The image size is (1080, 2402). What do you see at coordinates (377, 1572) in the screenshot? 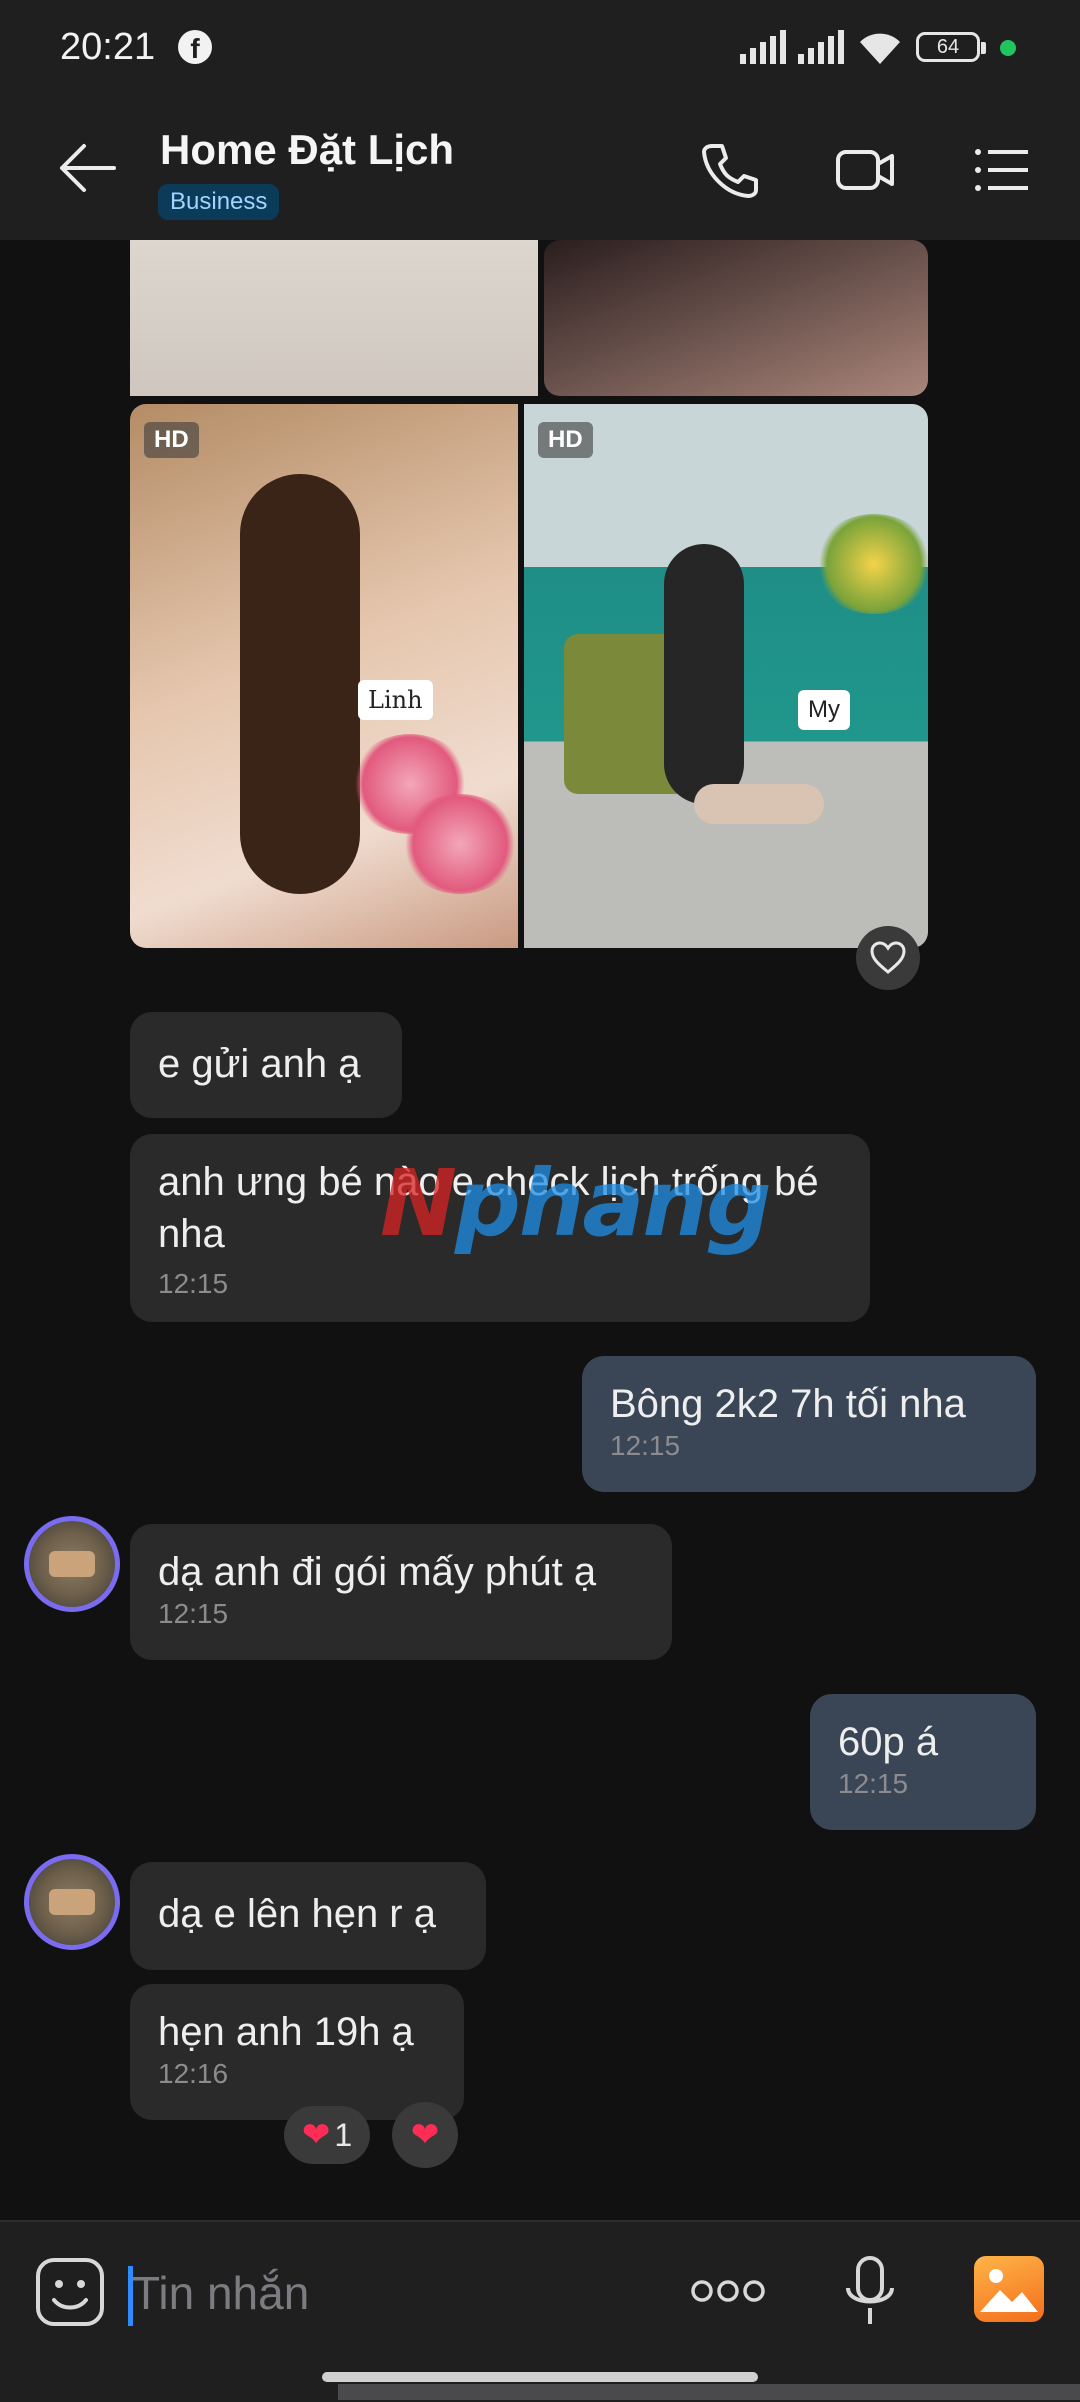
I see `message-text: dạ anh đi gói mấy phút ạ` at bounding box center [377, 1572].